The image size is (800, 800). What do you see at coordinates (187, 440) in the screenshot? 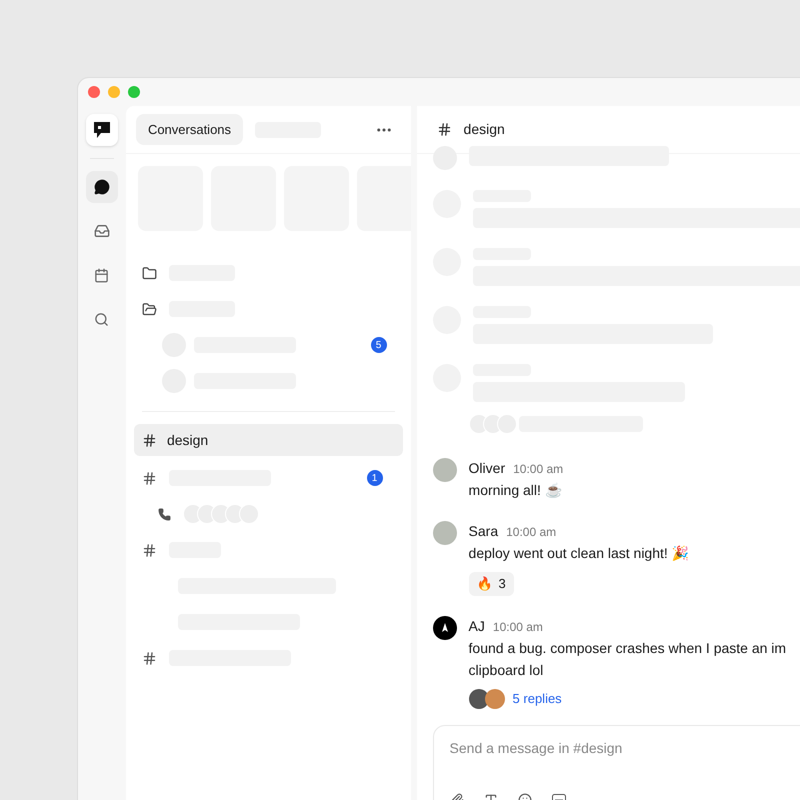
I see `channel-name: design` at bounding box center [187, 440].